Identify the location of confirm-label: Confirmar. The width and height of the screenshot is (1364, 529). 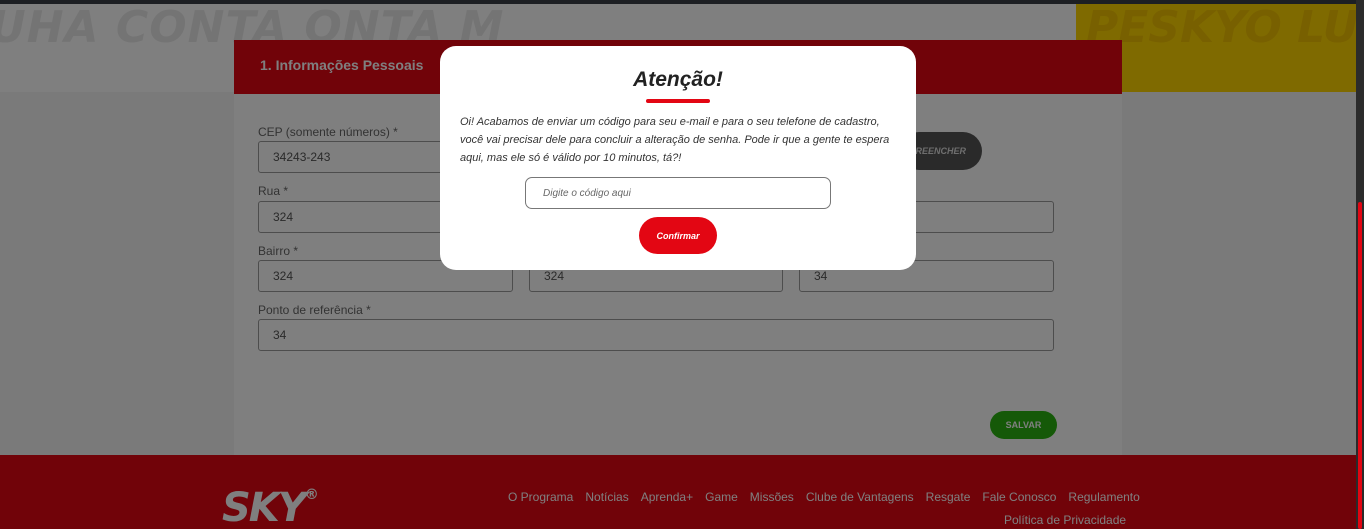
(678, 235).